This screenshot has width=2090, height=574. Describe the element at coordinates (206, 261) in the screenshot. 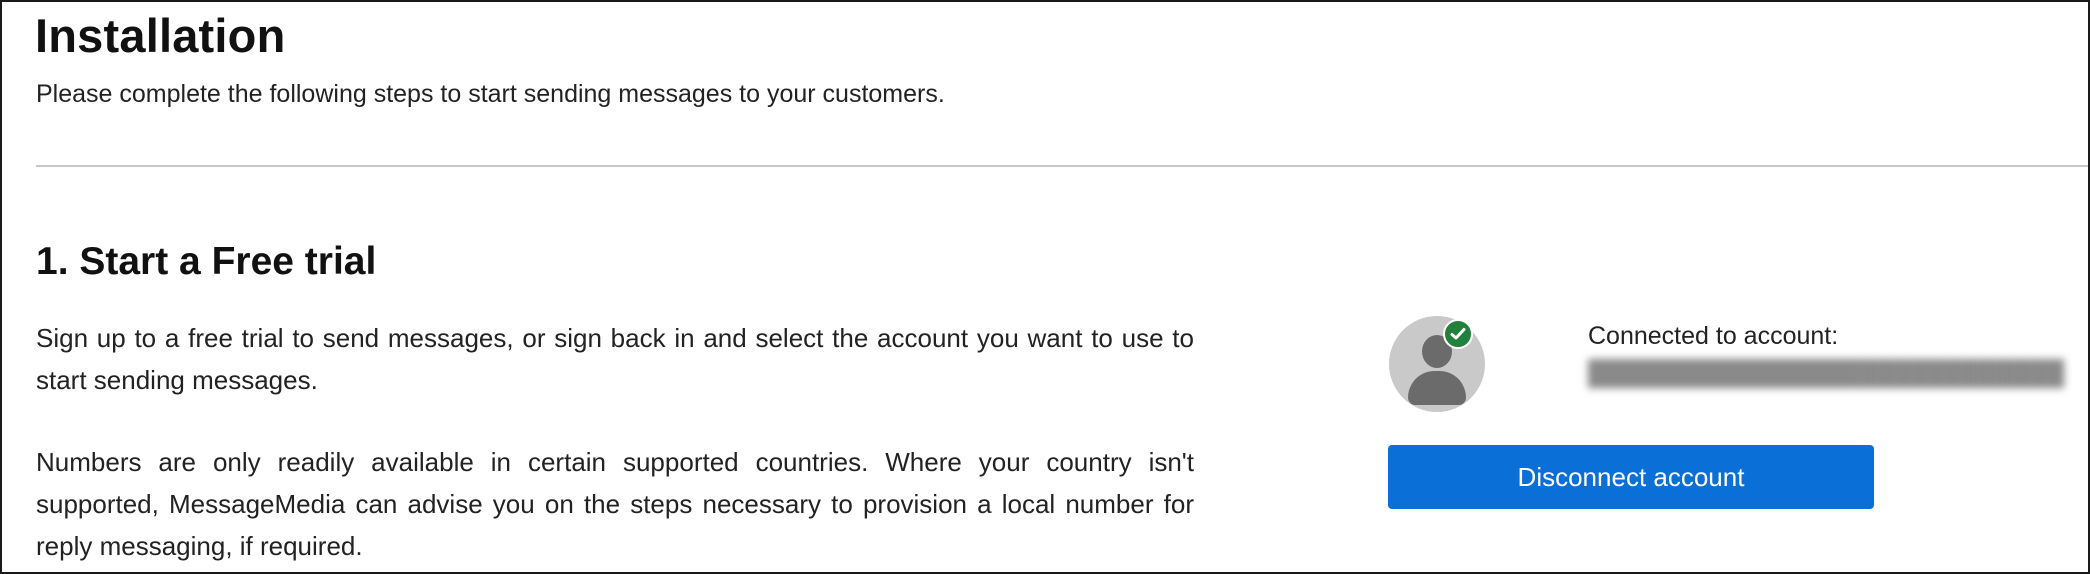

I see `step1-title: 1. Start a Free trial` at that location.